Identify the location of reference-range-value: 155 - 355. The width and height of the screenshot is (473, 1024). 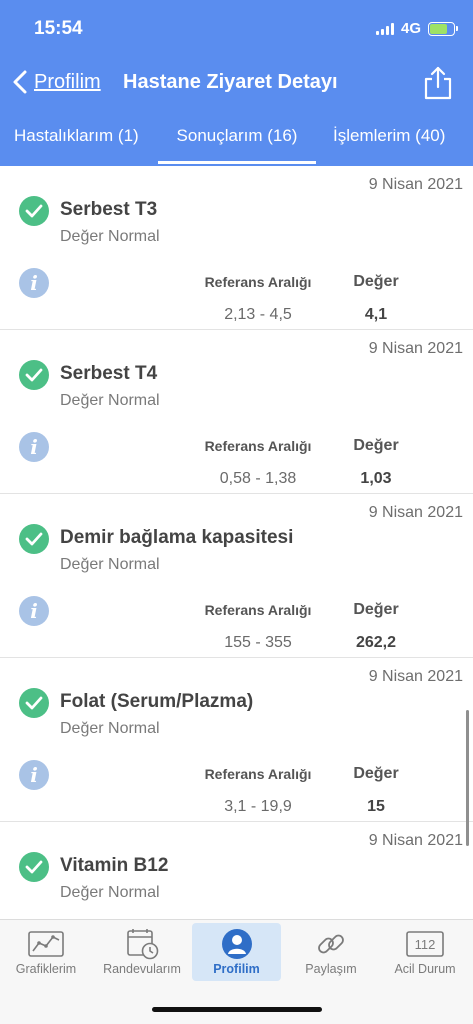
(258, 642).